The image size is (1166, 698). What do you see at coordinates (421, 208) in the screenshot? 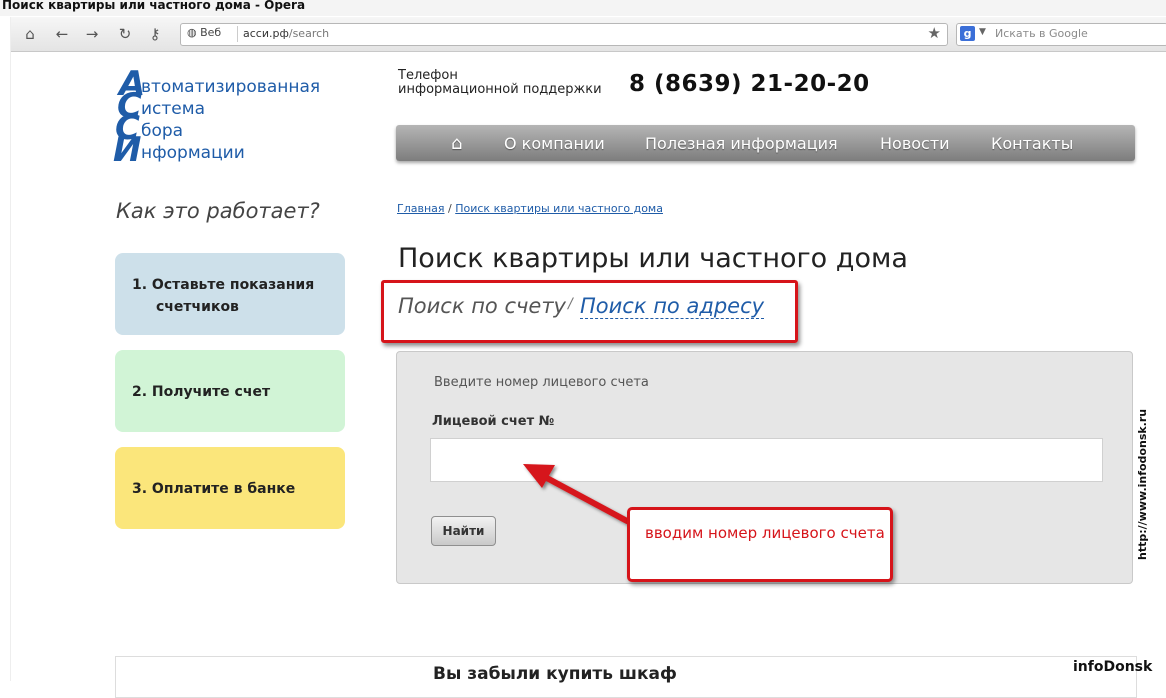
I see `breadcrumb-home: Главная` at bounding box center [421, 208].